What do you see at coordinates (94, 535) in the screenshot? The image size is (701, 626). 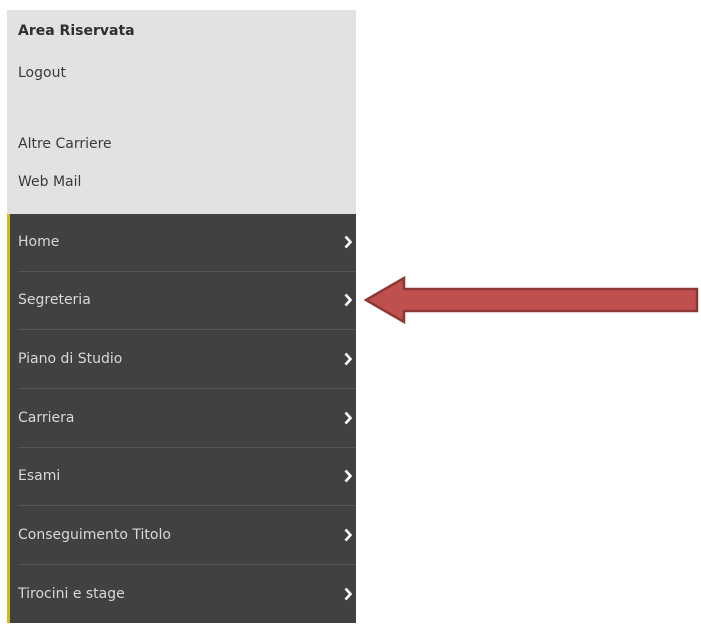 I see `menu-item-label: Conseguimento Titolo` at bounding box center [94, 535].